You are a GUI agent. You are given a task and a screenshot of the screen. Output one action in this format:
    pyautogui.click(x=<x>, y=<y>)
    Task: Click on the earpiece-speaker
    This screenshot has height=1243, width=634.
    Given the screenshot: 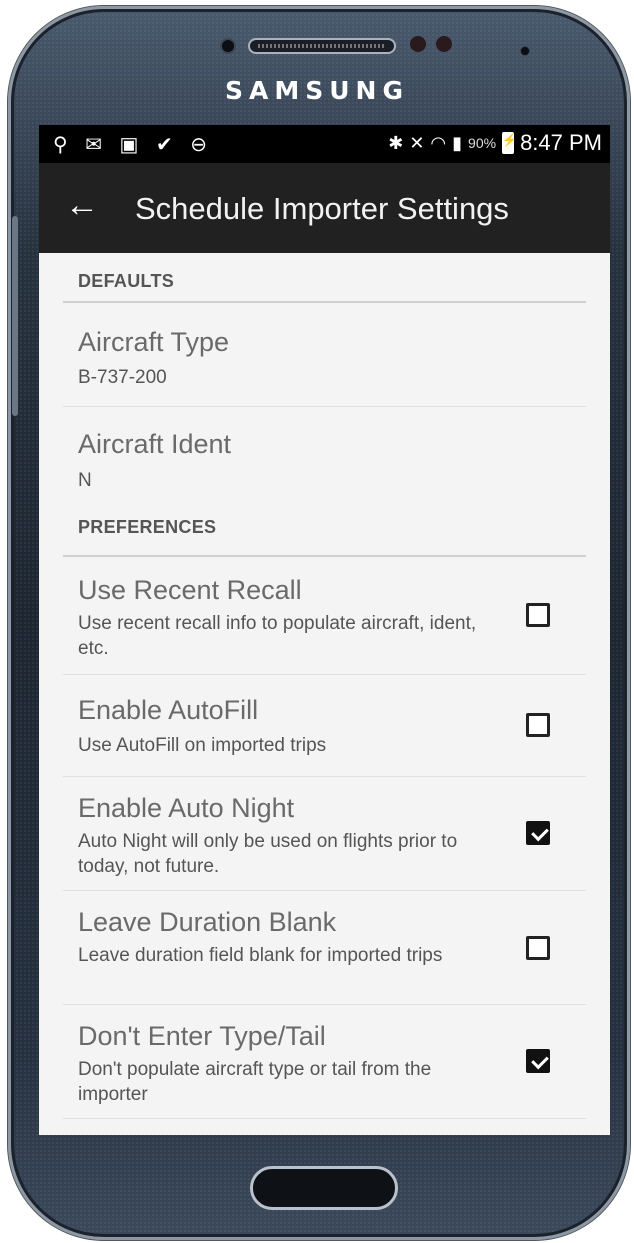 What is the action you would take?
    pyautogui.click(x=322, y=46)
    